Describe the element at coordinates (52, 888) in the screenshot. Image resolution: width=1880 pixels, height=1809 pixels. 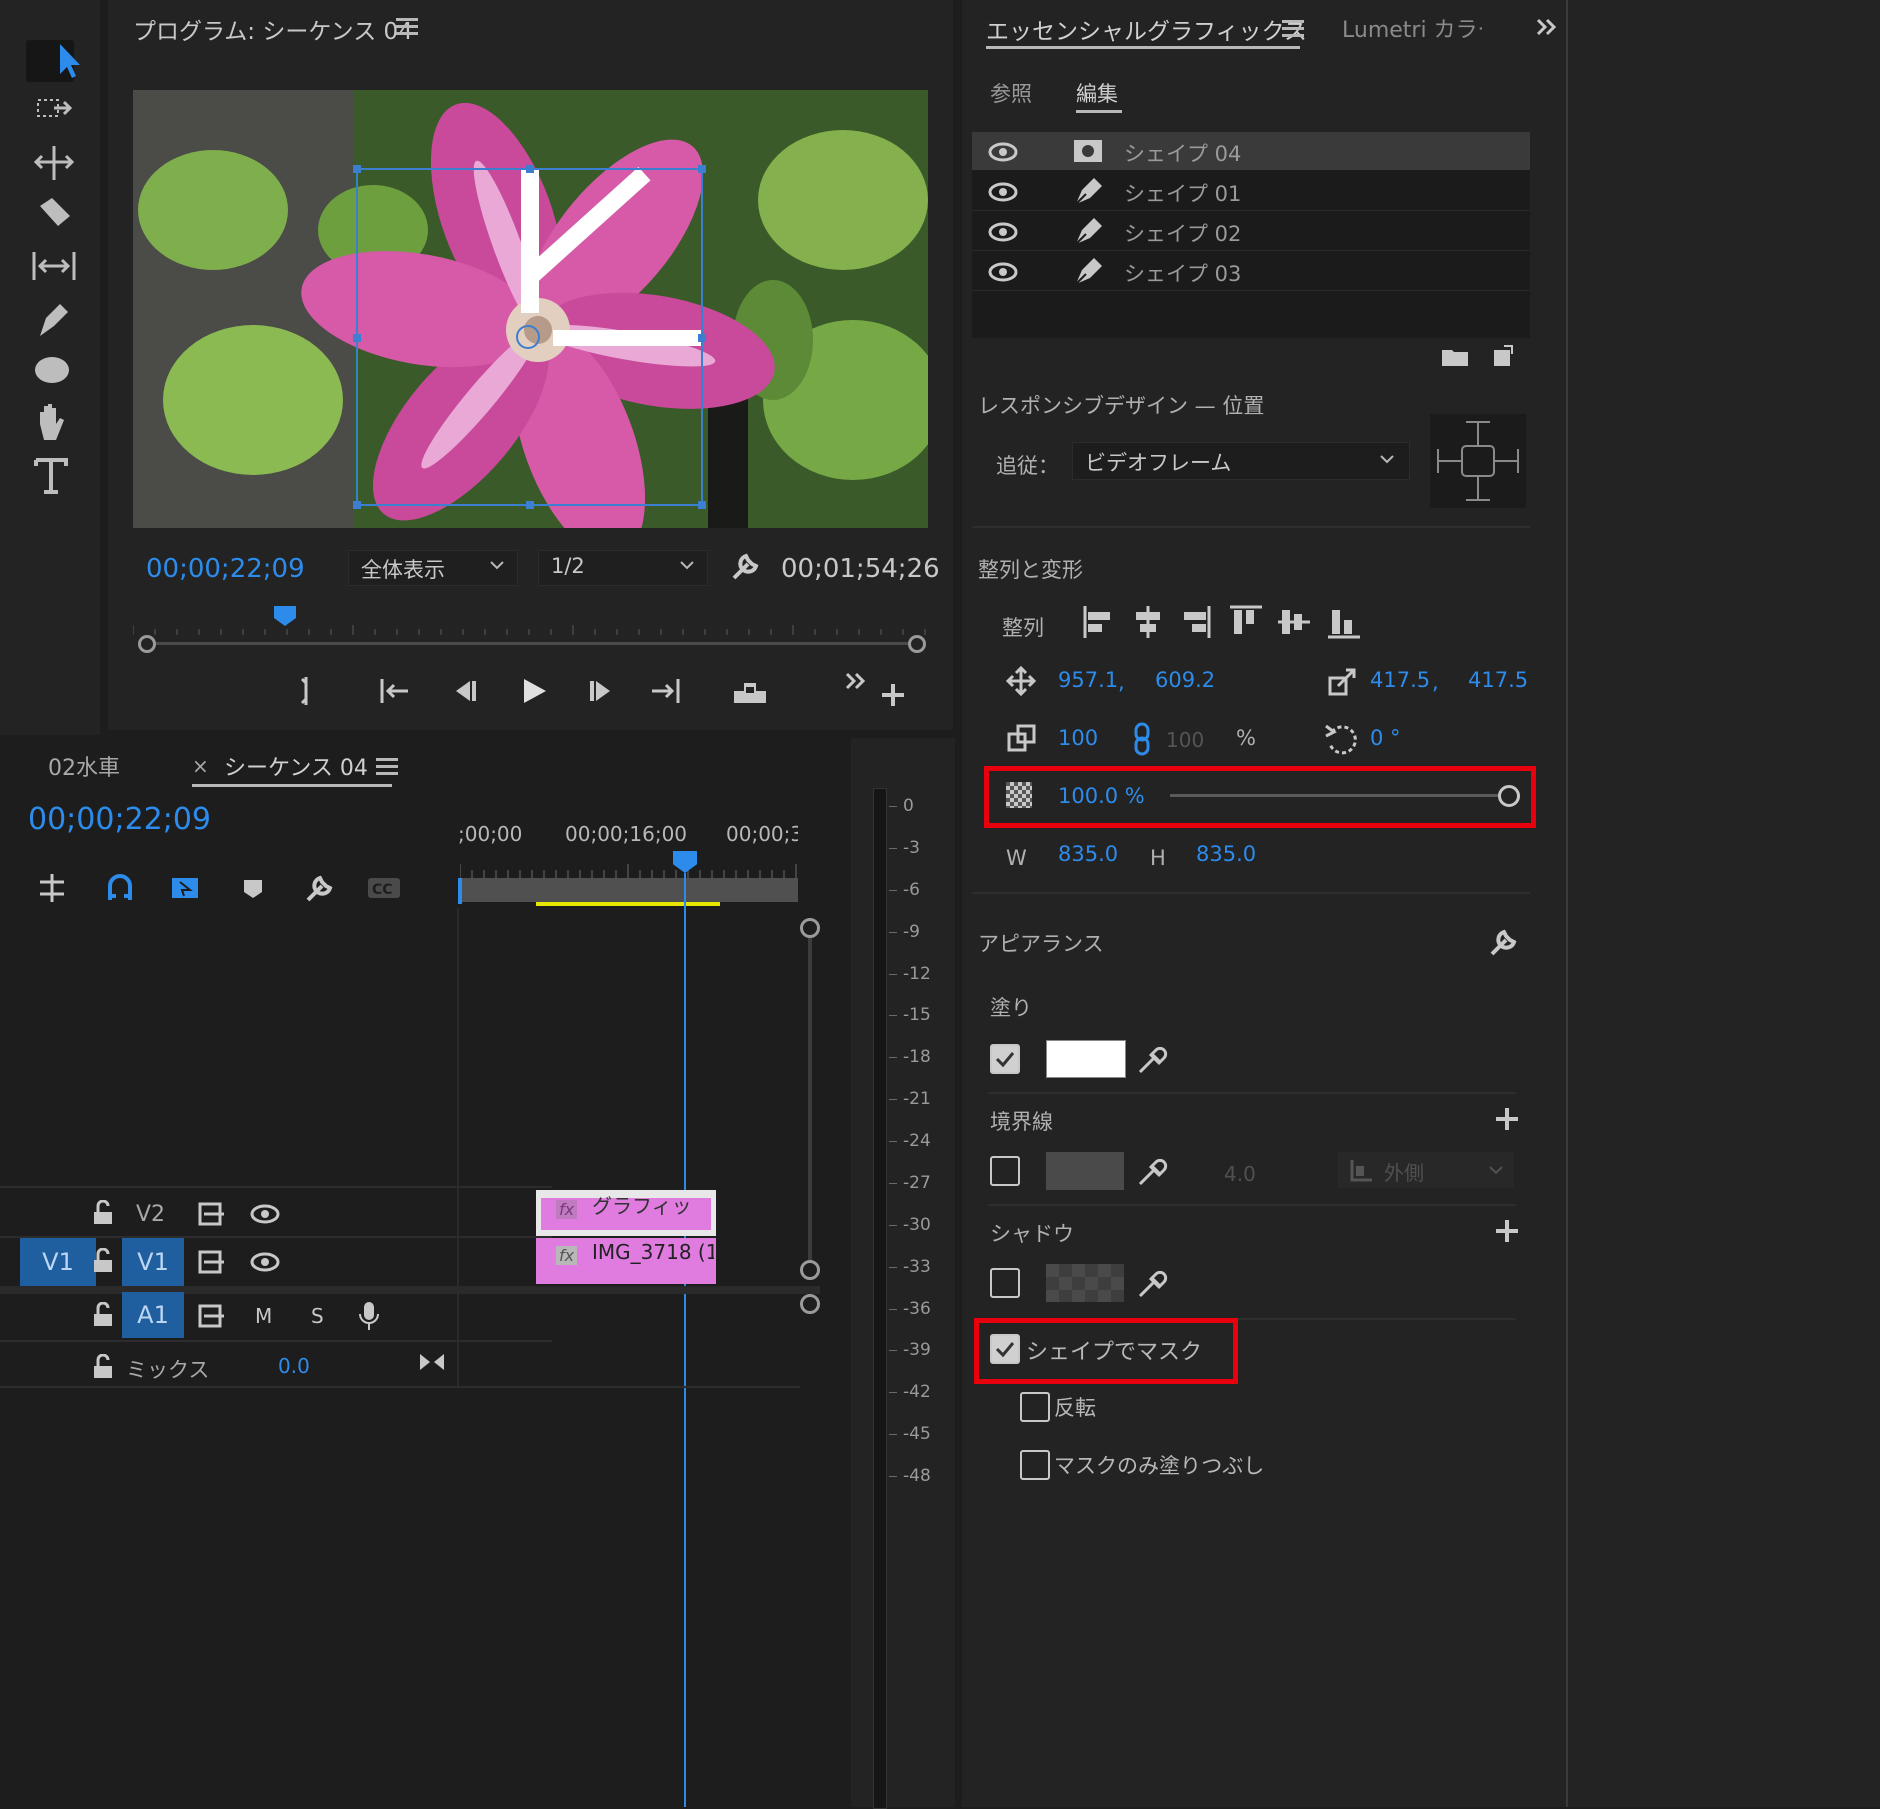
I see `insert-sequence-nest-icon` at that location.